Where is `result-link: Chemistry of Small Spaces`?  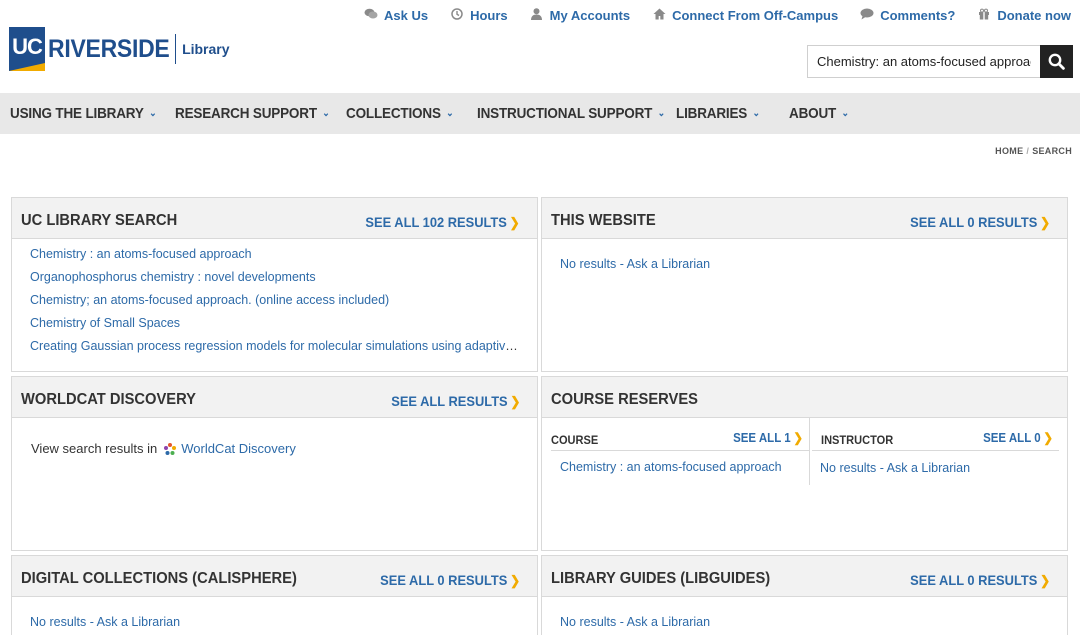
result-link: Chemistry of Small Spaces is located at coordinates (105, 323).